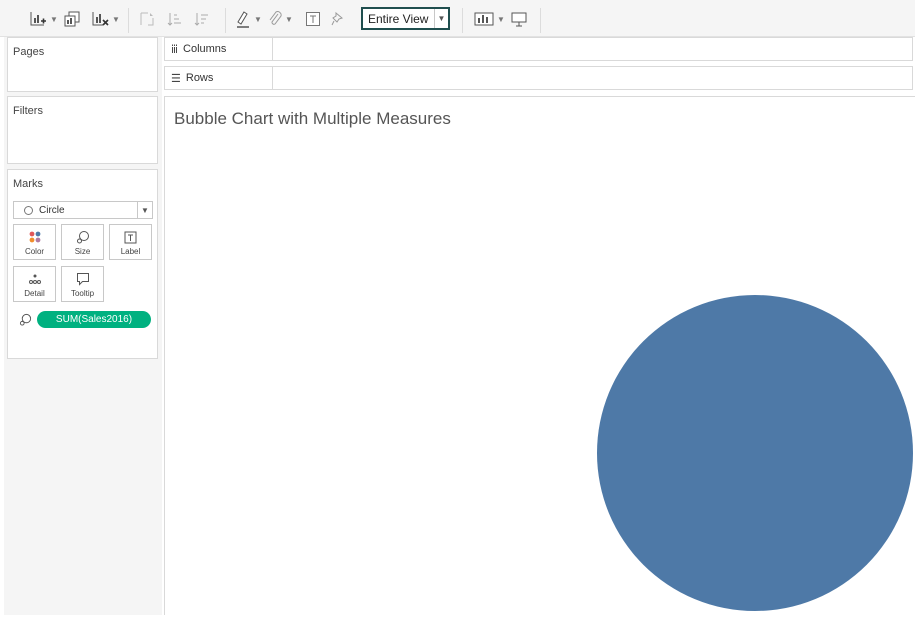 Image resolution: width=915 pixels, height=619 pixels. I want to click on sort-descending-icon, so click(201, 19).